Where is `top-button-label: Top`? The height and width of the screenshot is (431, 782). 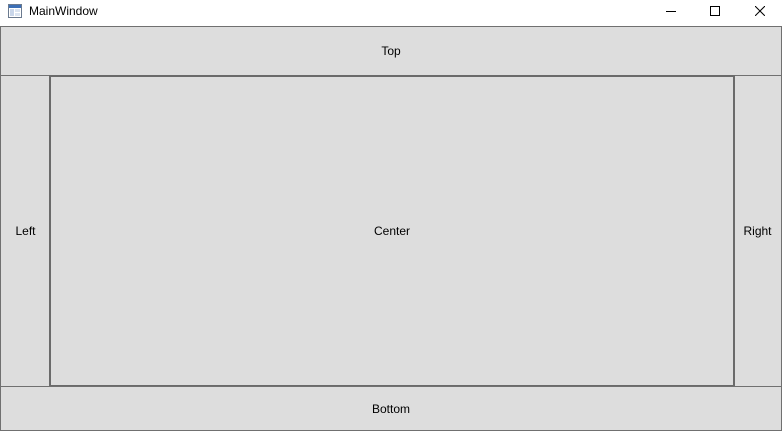
top-button-label: Top is located at coordinates (391, 51).